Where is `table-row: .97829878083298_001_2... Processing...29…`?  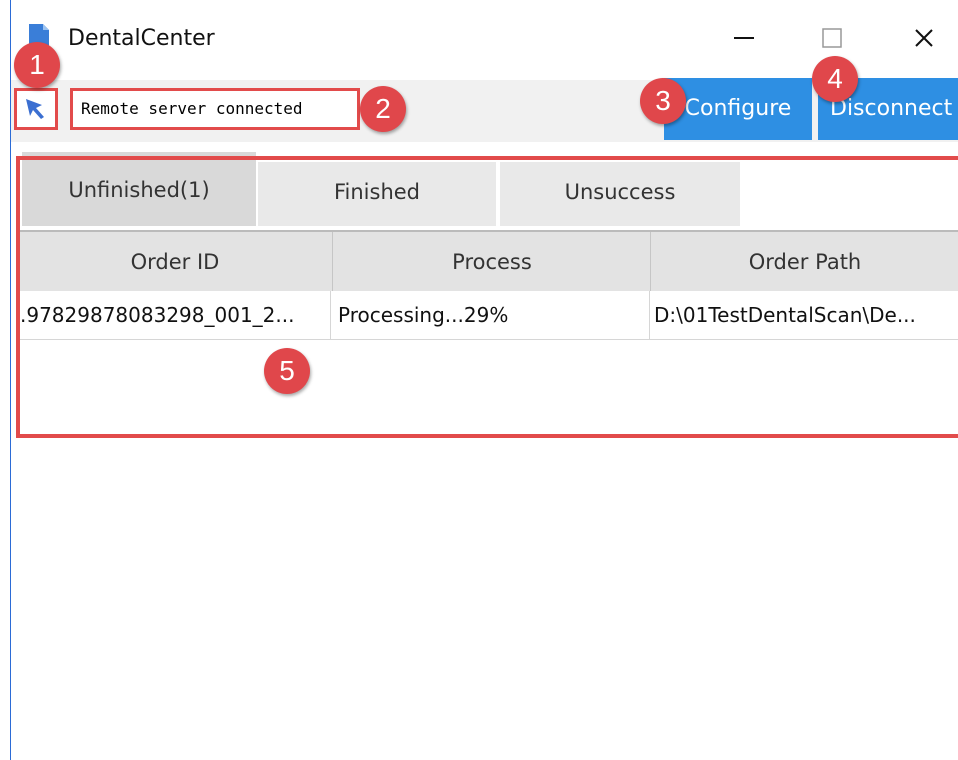
table-row: .97829878083298_001_2... Processing...29… is located at coordinates (488, 315).